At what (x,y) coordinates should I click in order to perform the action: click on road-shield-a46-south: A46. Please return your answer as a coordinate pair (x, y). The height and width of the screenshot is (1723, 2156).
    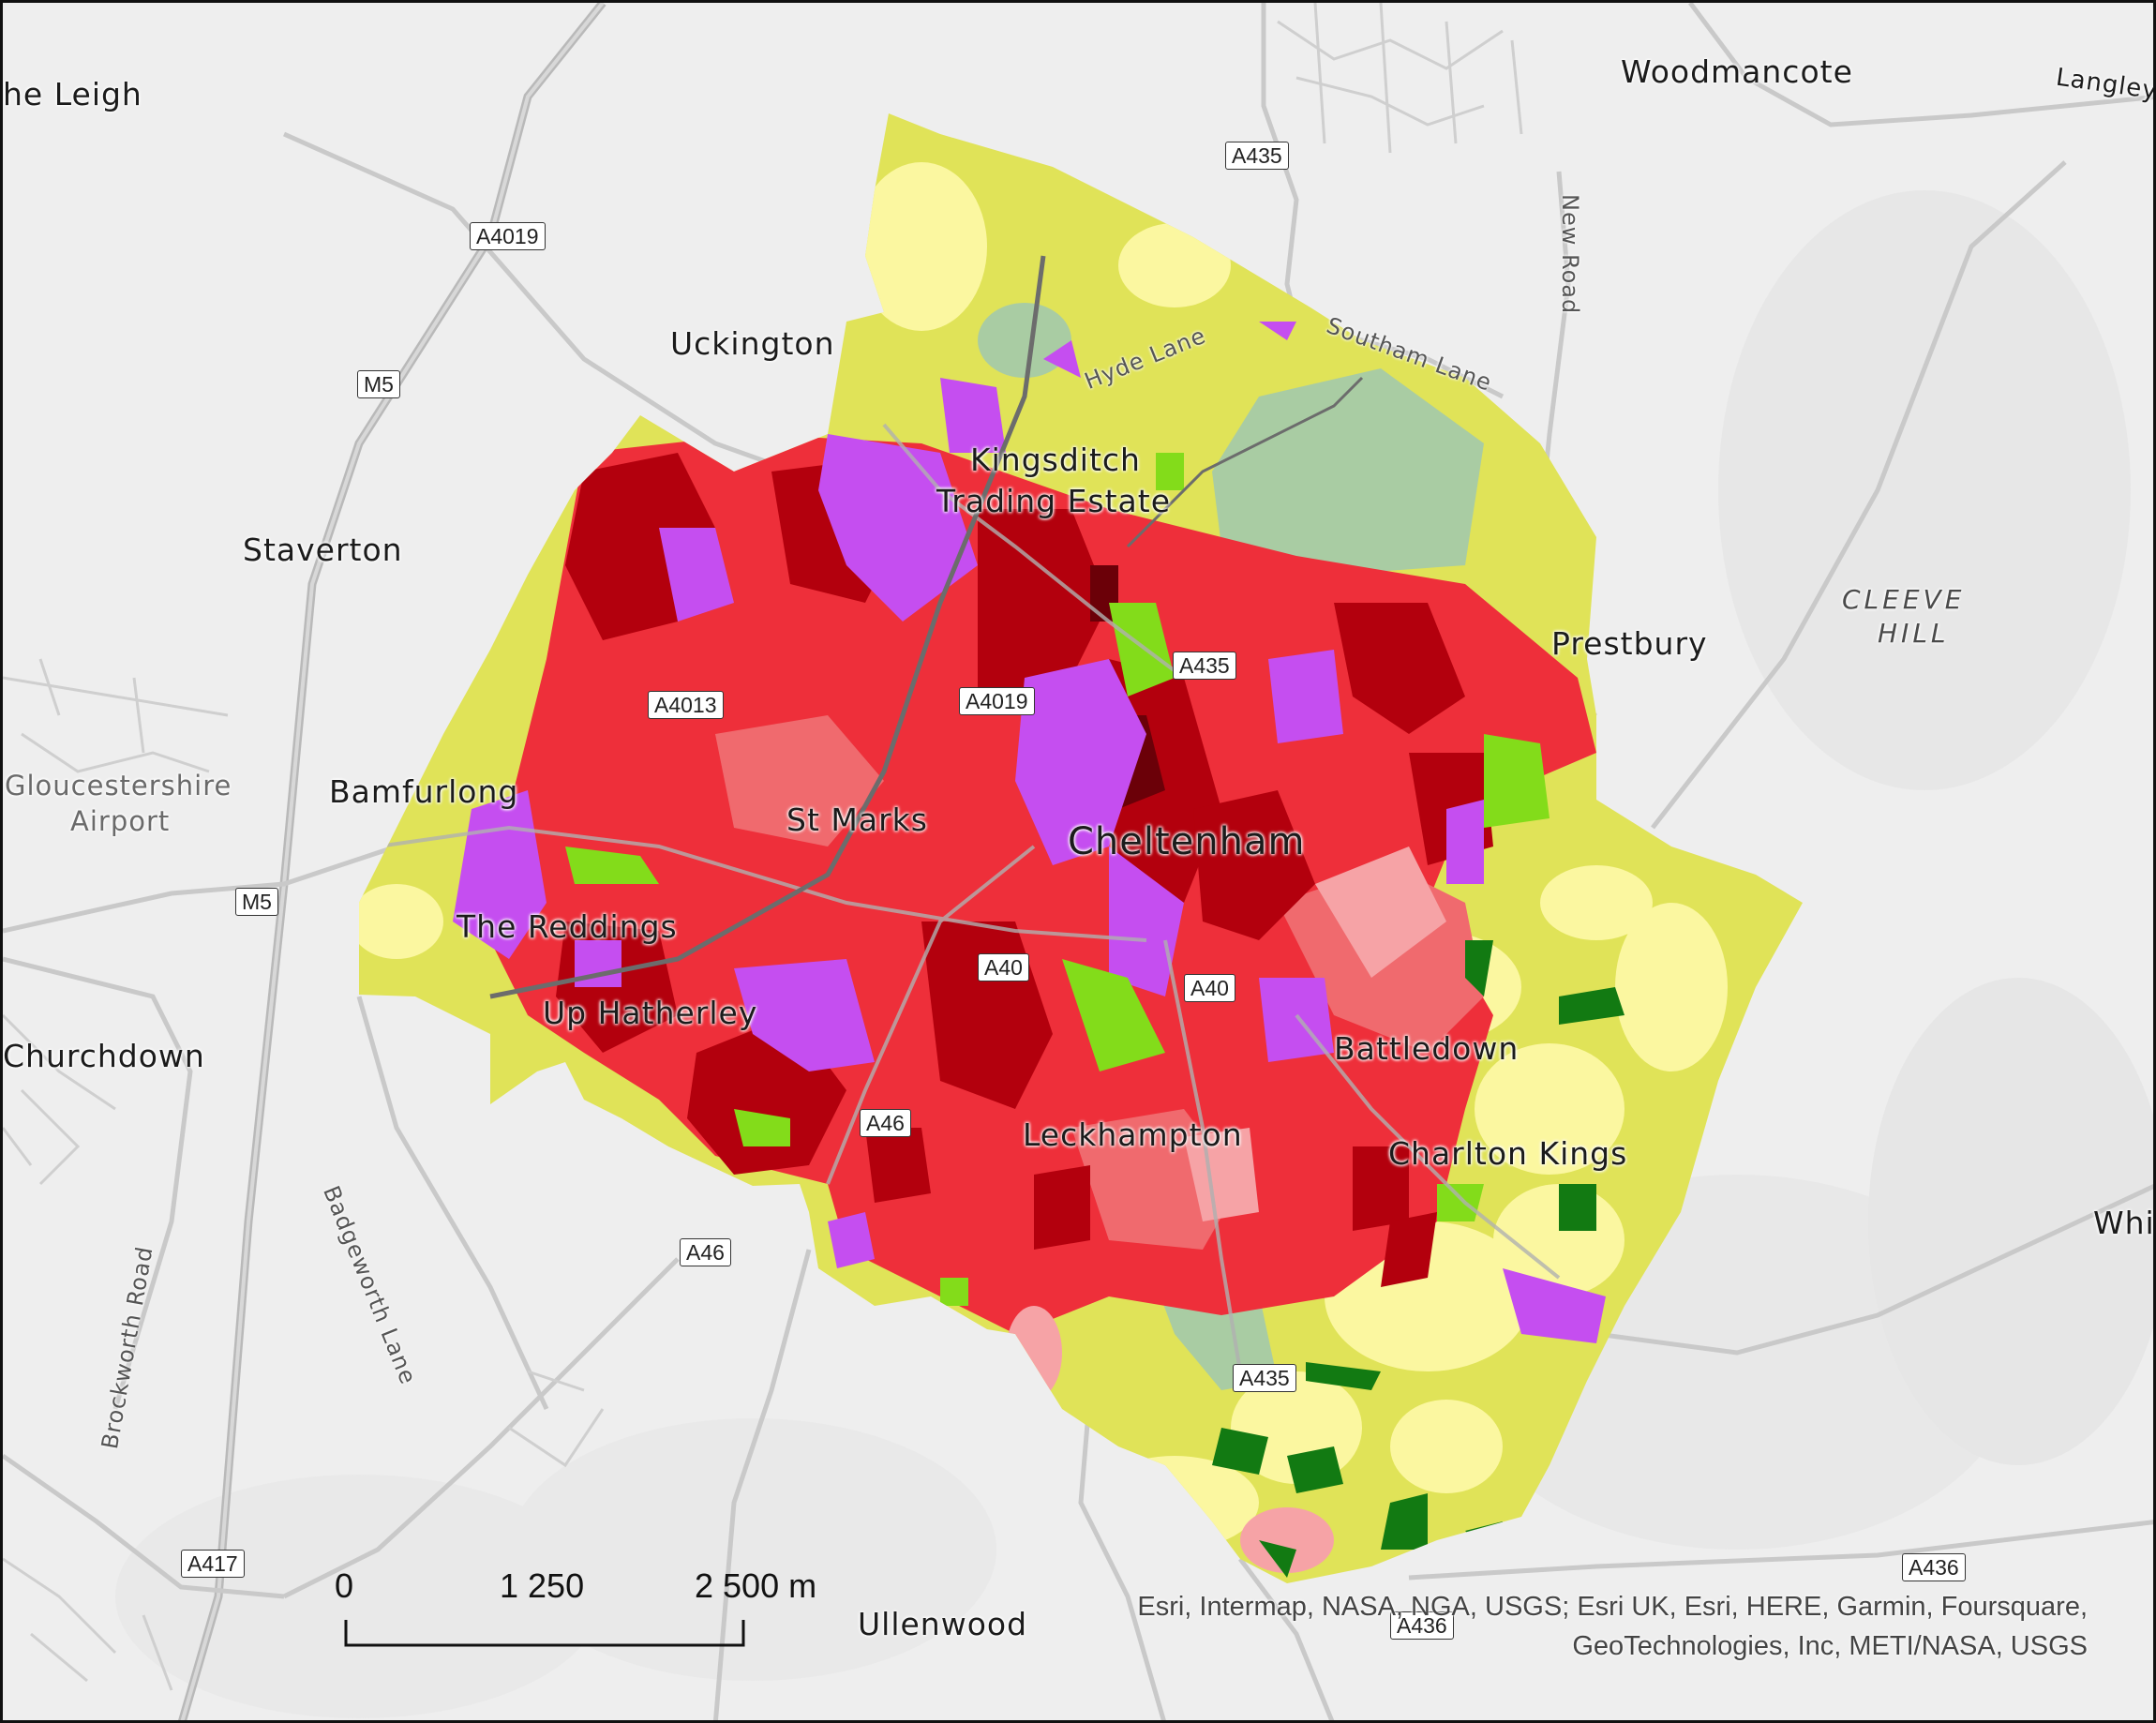
    Looking at the image, I should click on (706, 1252).